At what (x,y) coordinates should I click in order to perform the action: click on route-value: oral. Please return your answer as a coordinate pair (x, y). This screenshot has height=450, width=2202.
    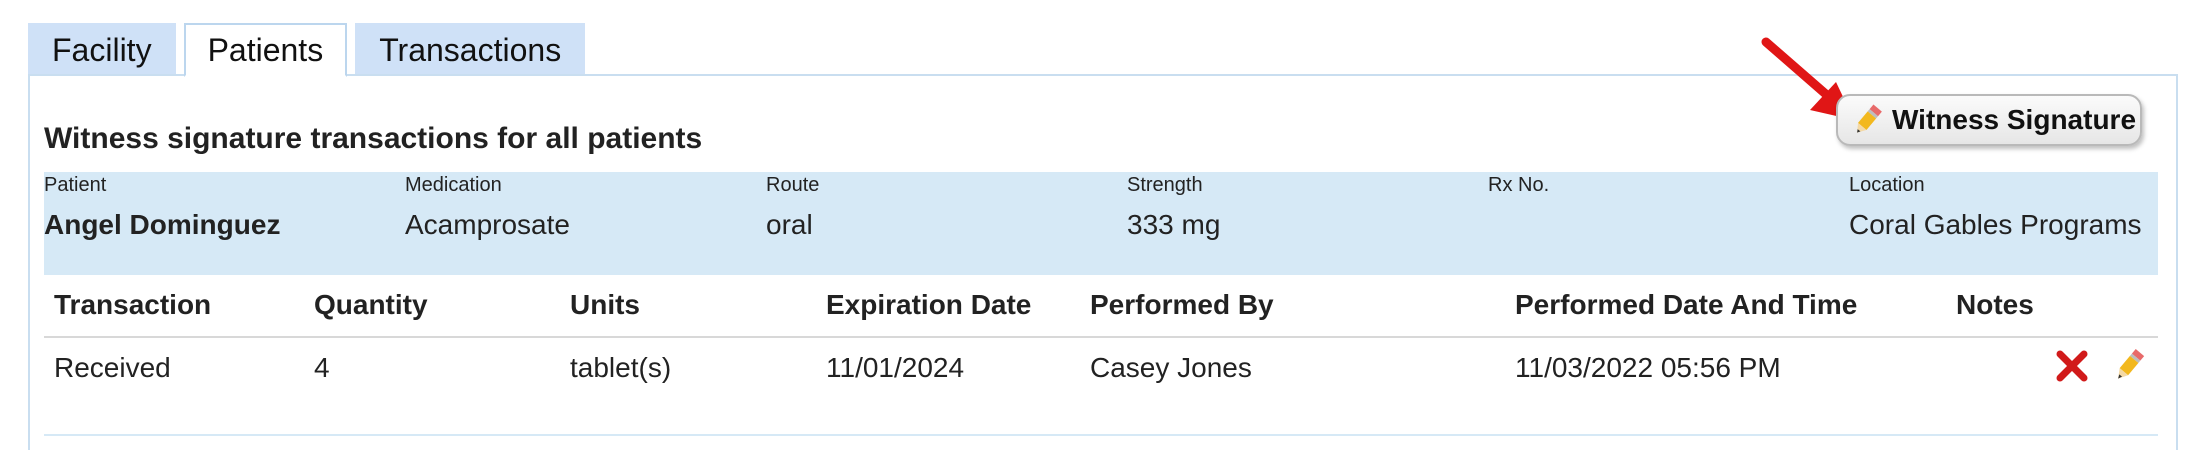
    Looking at the image, I should click on (789, 224).